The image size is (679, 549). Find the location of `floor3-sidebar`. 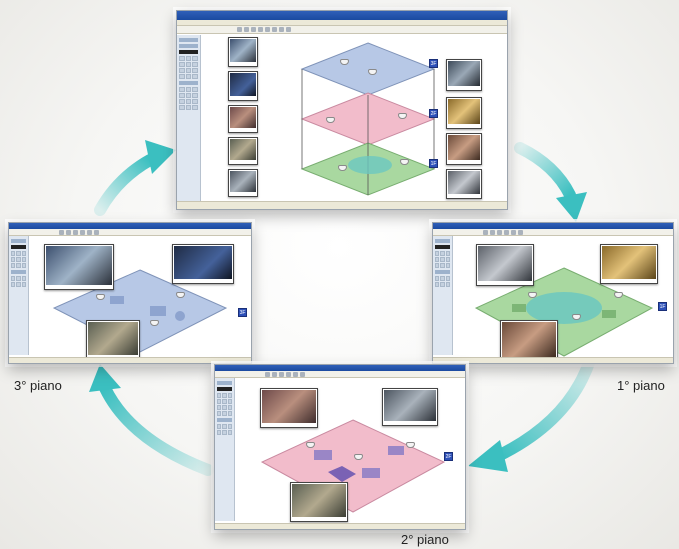

floor3-sidebar is located at coordinates (19, 295).